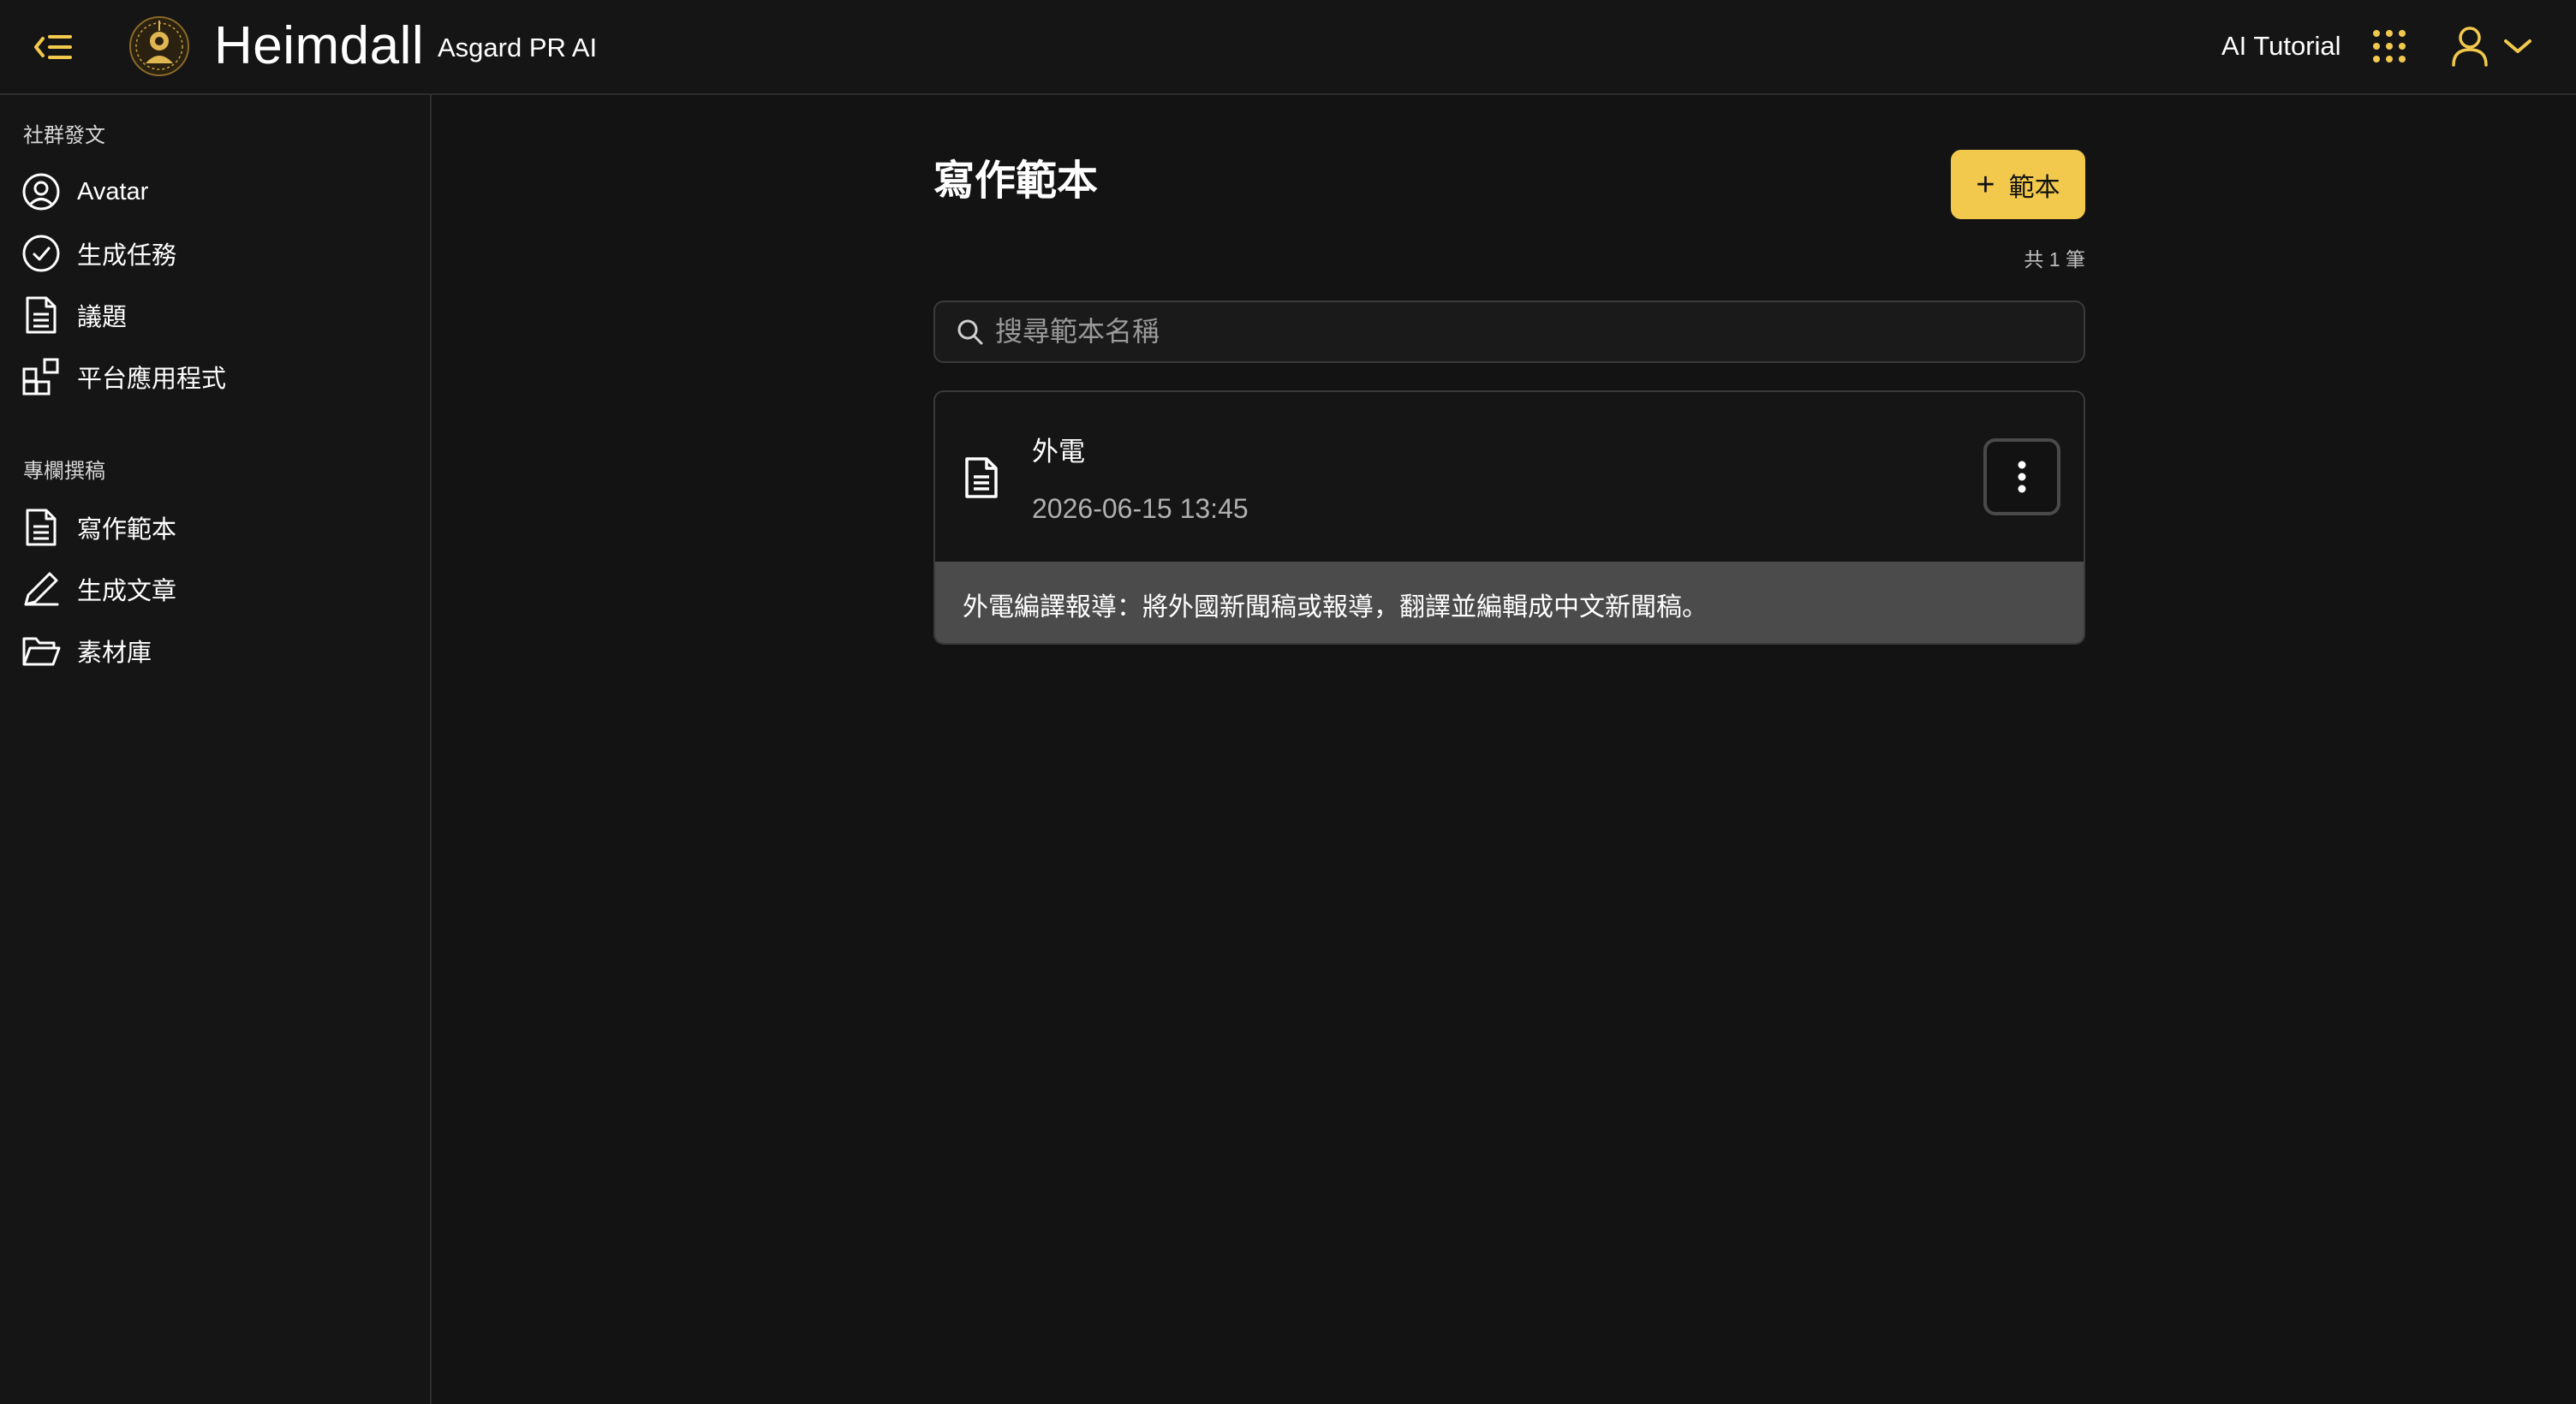 The width and height of the screenshot is (2576, 1404). What do you see at coordinates (115, 653) in the screenshot?
I see `sidebar-item-label: 素材庫` at bounding box center [115, 653].